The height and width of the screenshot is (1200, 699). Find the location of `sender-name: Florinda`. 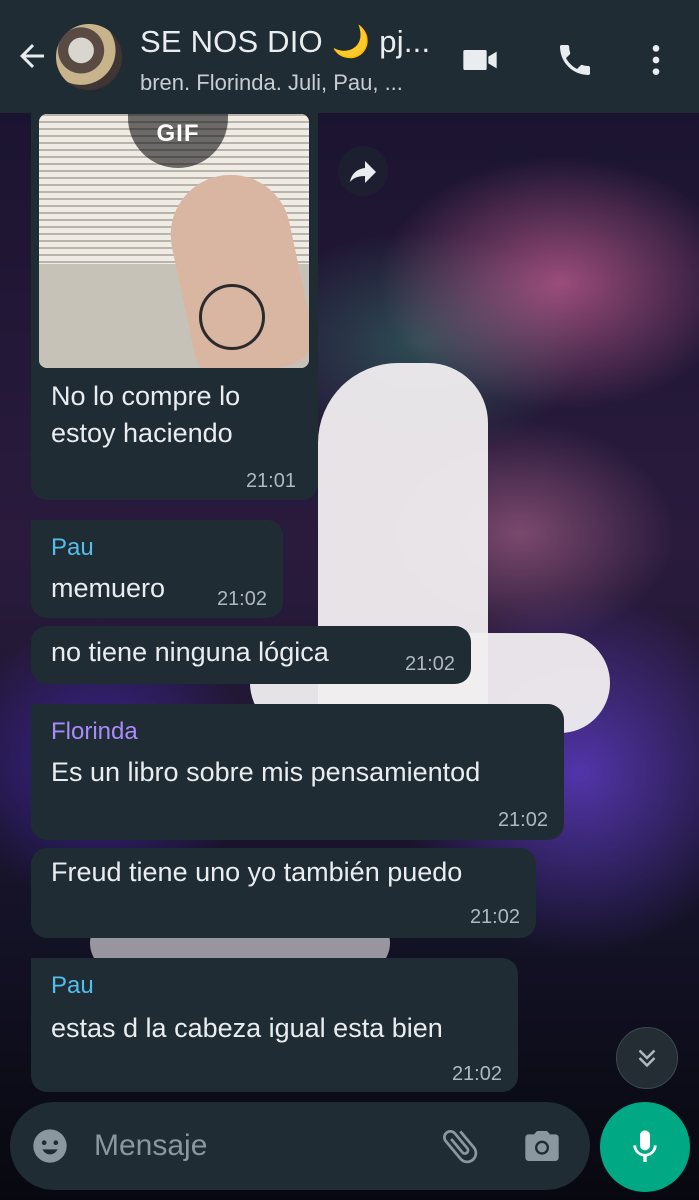

sender-name: Florinda is located at coordinates (94, 732).